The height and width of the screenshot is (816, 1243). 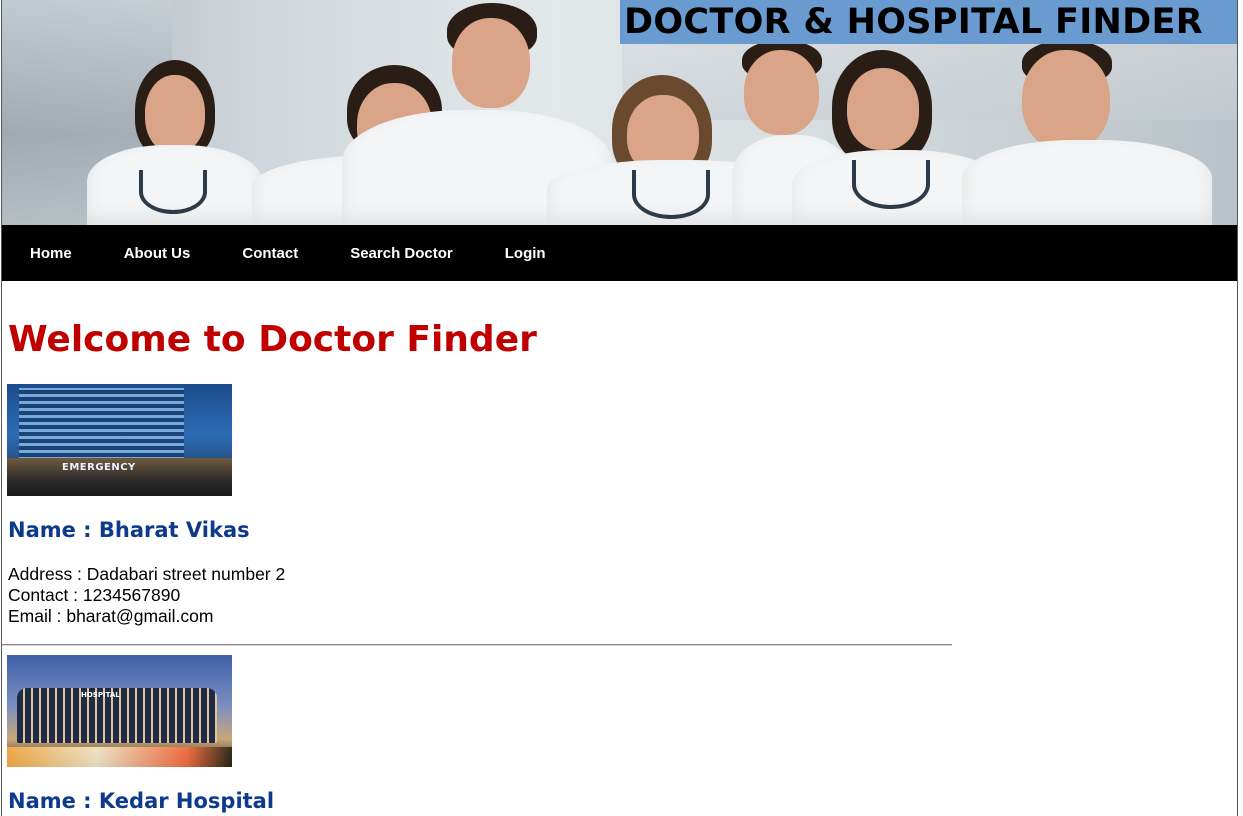 I want to click on hospital-image-sign: HOSPITAL, so click(x=100, y=695).